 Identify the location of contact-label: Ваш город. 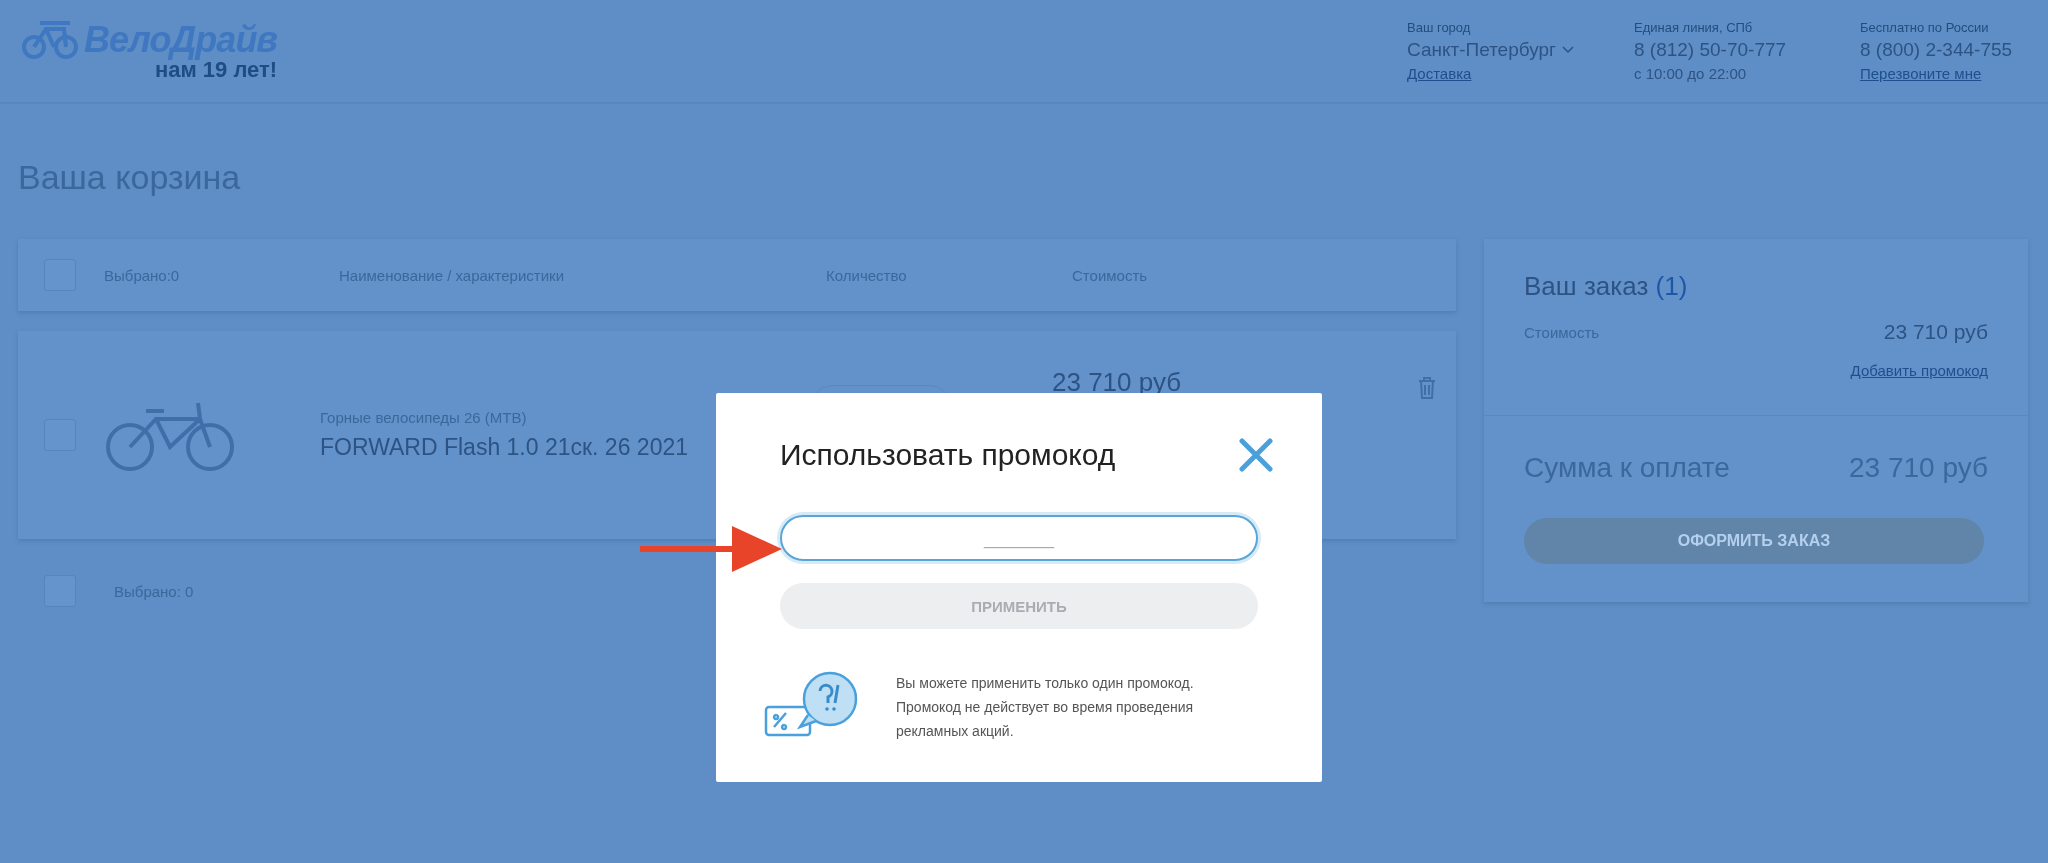
(1439, 27).